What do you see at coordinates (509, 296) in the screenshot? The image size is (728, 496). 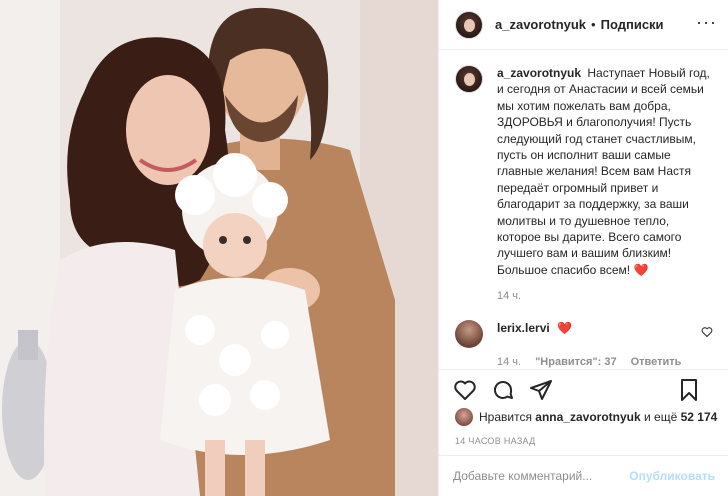 I see `caption-time: 14 ч.` at bounding box center [509, 296].